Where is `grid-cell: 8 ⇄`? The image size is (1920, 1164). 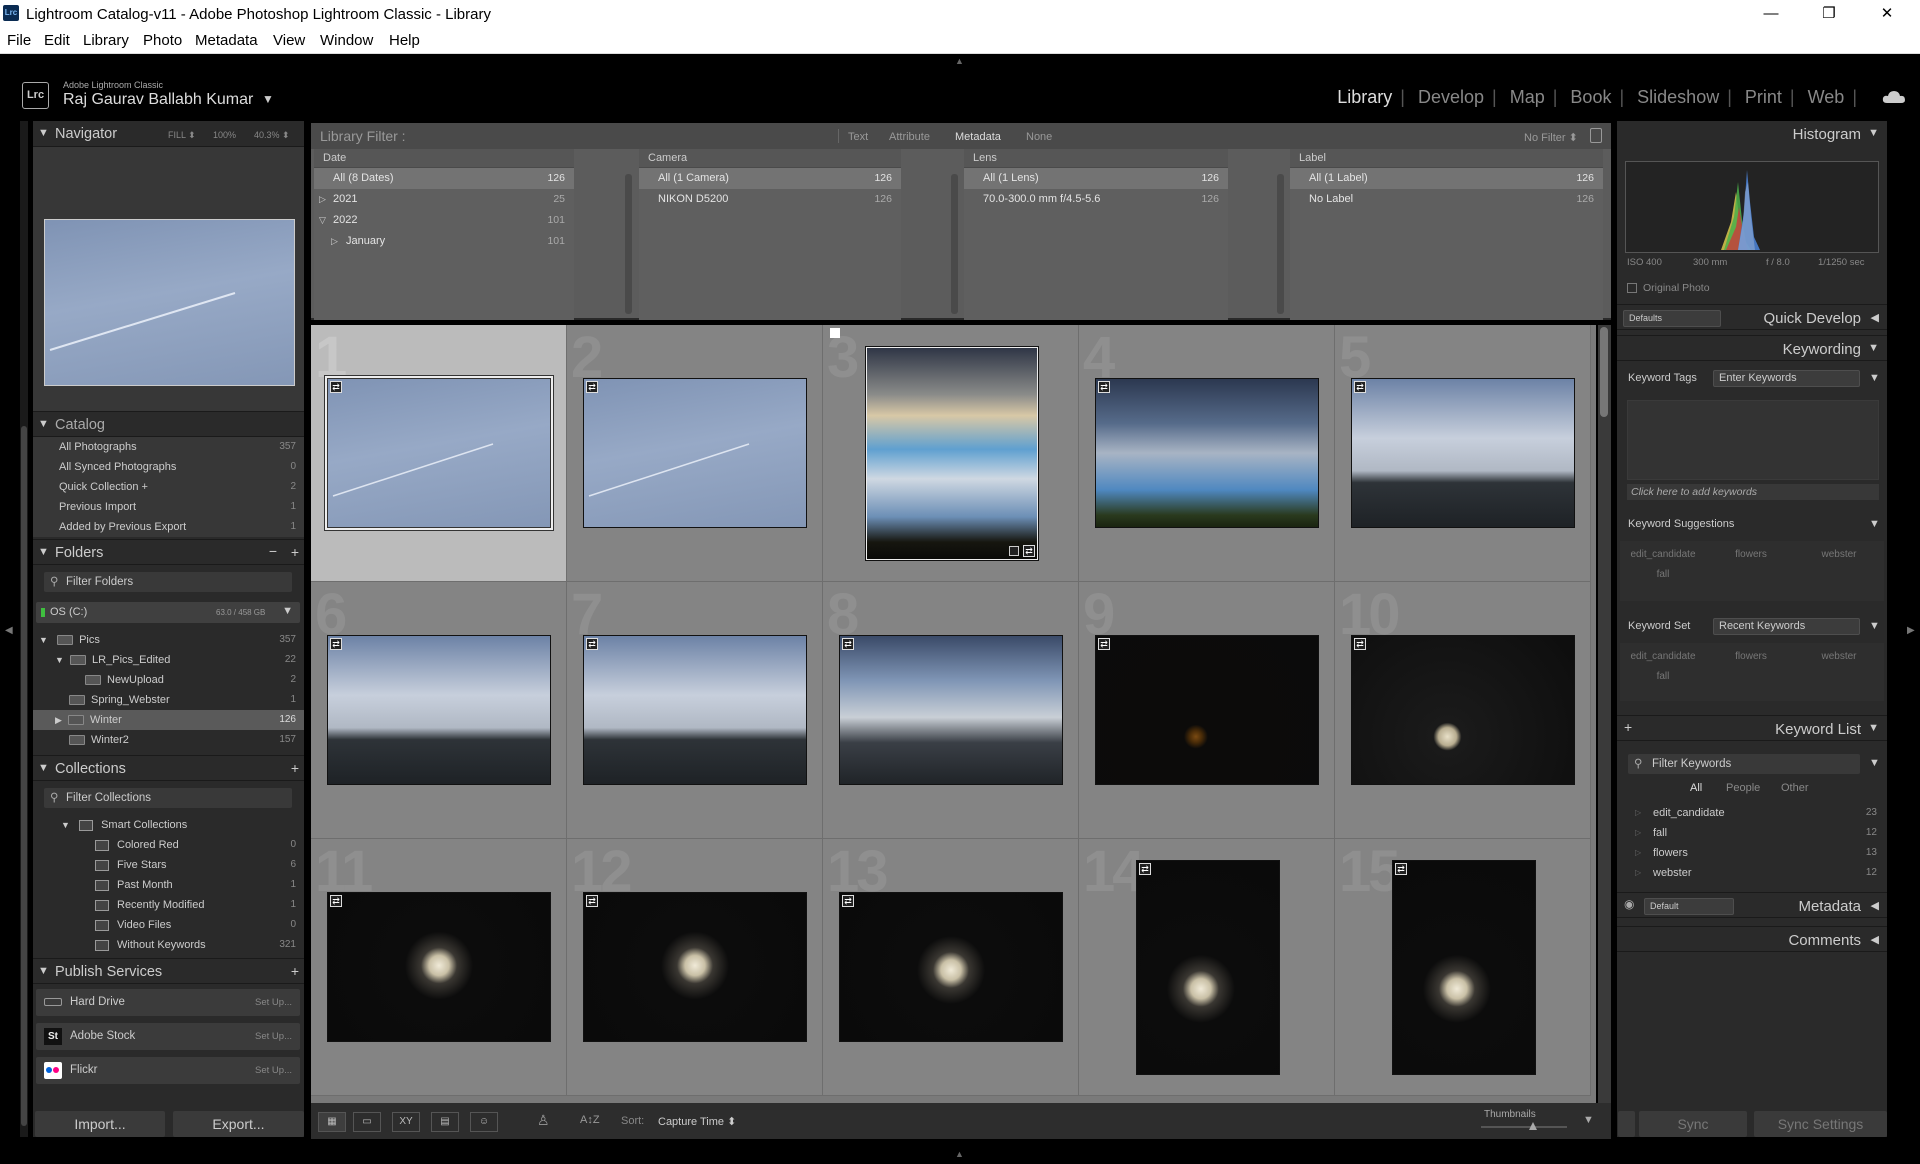
grid-cell: 8 ⇄ is located at coordinates (951, 710).